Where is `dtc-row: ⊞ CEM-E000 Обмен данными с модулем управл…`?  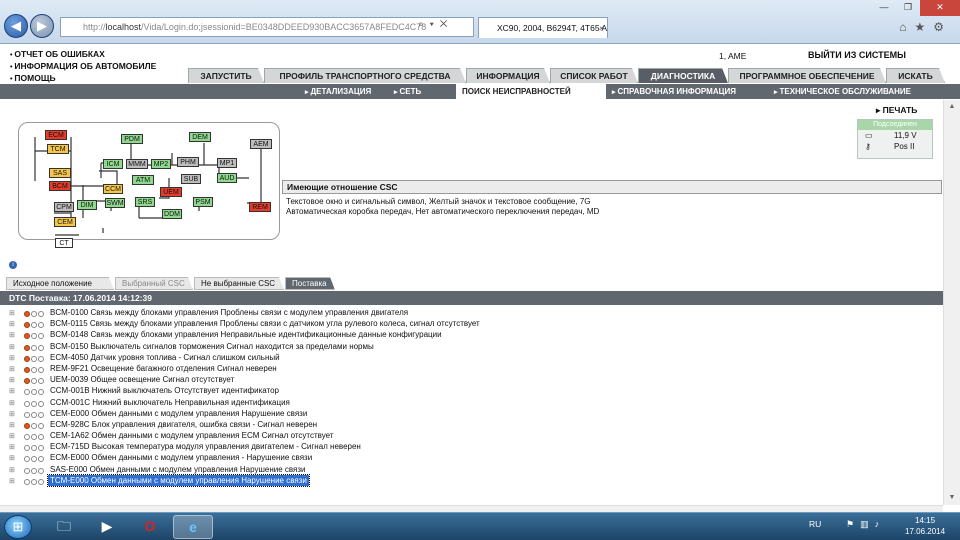
dtc-row: ⊞ CEM-E000 Обмен данными с модулем управл… is located at coordinates (471, 413).